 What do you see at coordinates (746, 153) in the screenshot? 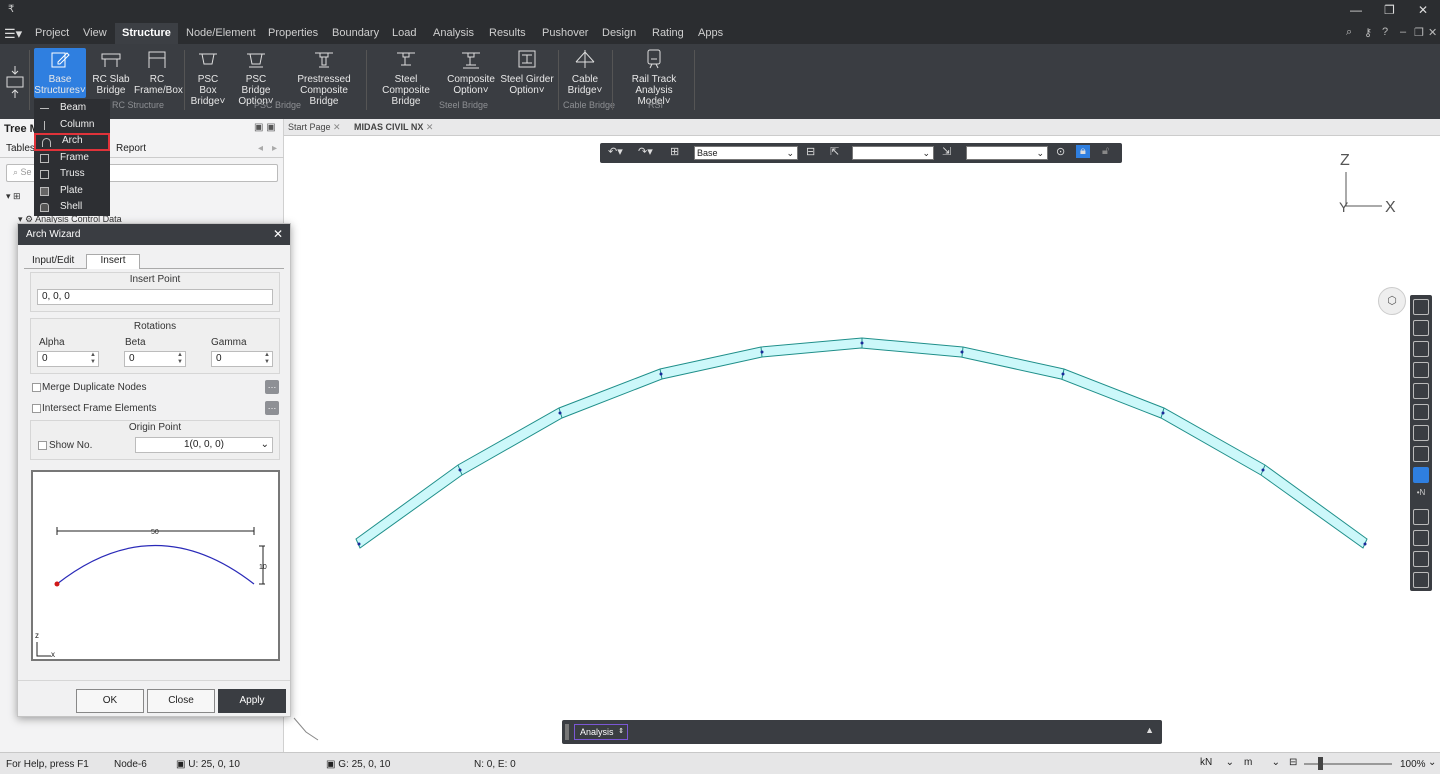
I see `base-select: Base ⌄` at bounding box center [746, 153].